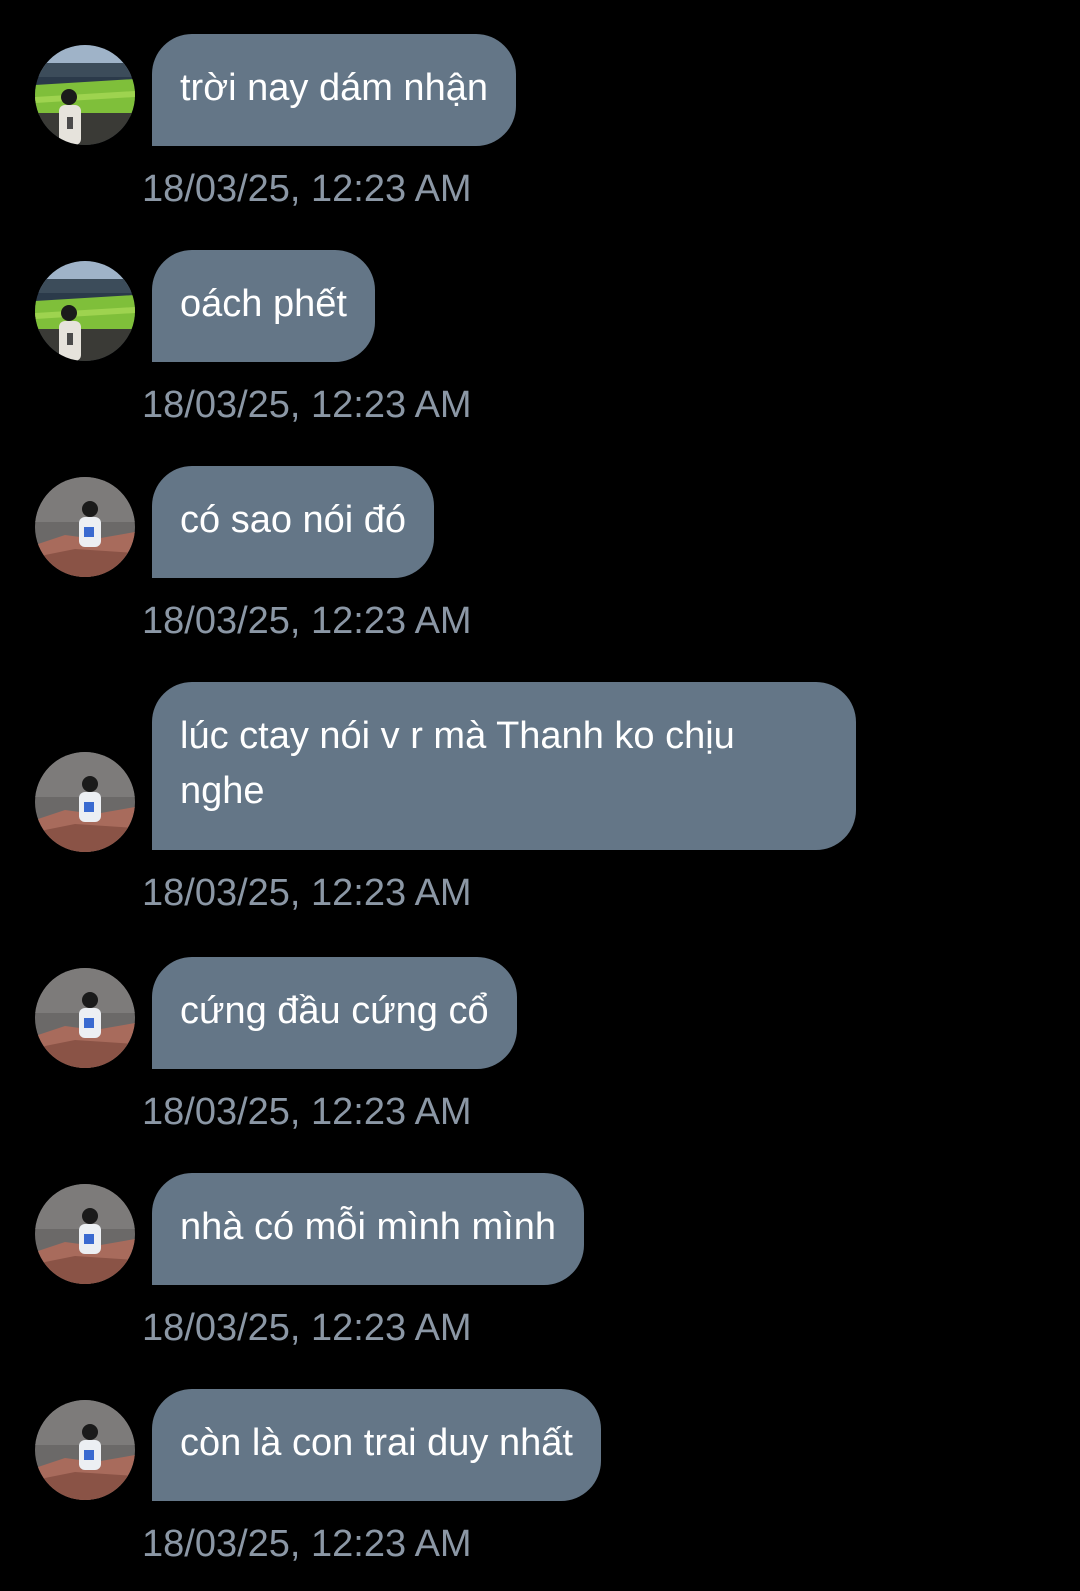 This screenshot has width=1080, height=1591. I want to click on message-bubble: còn là con trai duy nhất, so click(376, 1445).